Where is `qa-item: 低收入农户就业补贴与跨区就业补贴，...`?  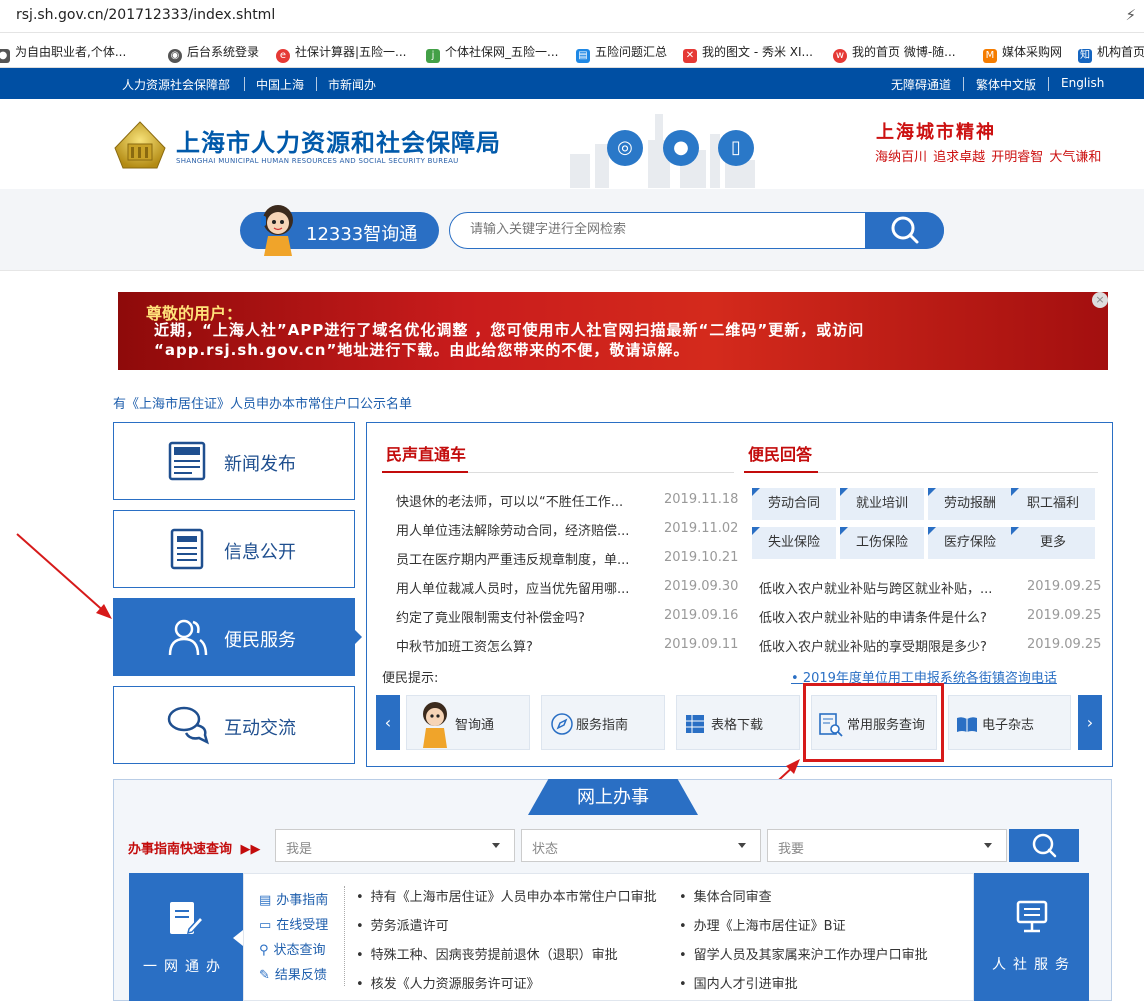 qa-item: 低收入农户就业补贴与跨区就业补贴，... is located at coordinates (875, 587).